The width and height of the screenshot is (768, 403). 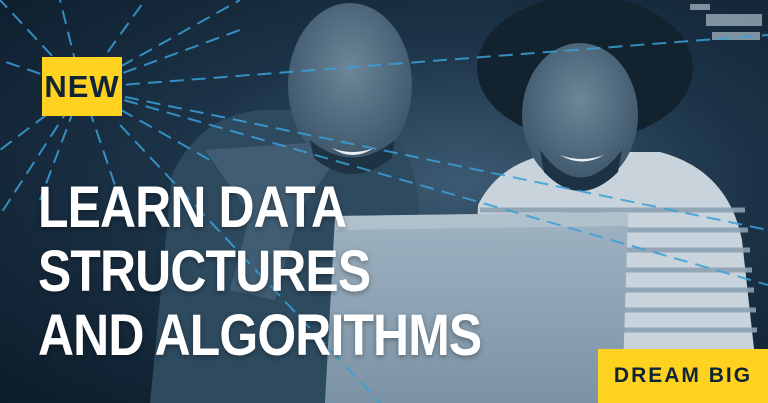 I want to click on headline-line-3: AND ALGORITHMS, so click(x=260, y=335).